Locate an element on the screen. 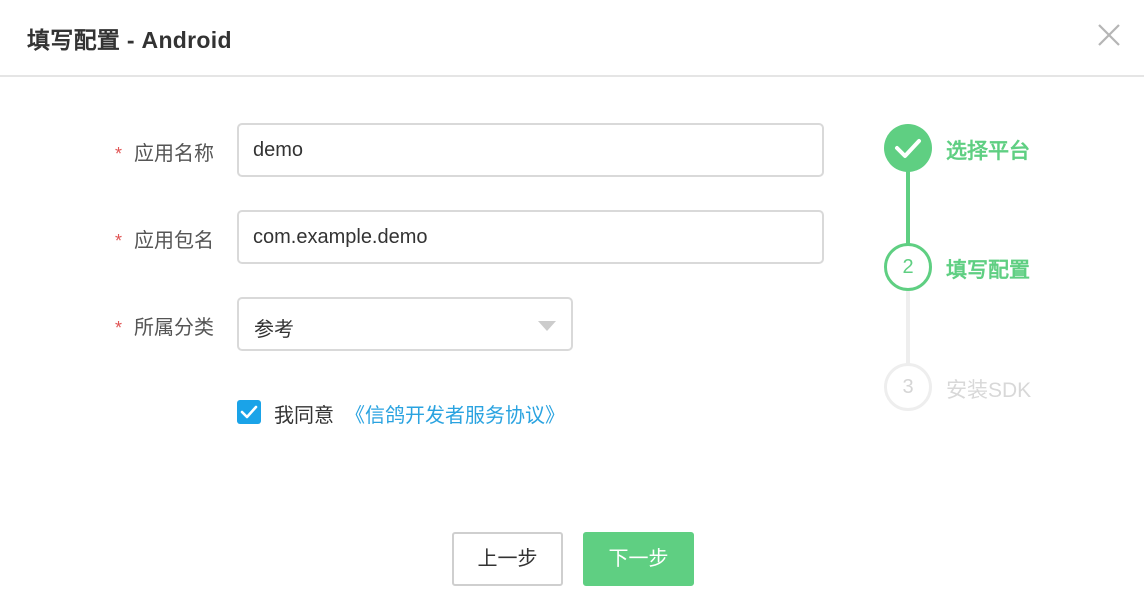 This screenshot has height=605, width=1144. app-name-label: * 应用名称 is located at coordinates (164, 151).